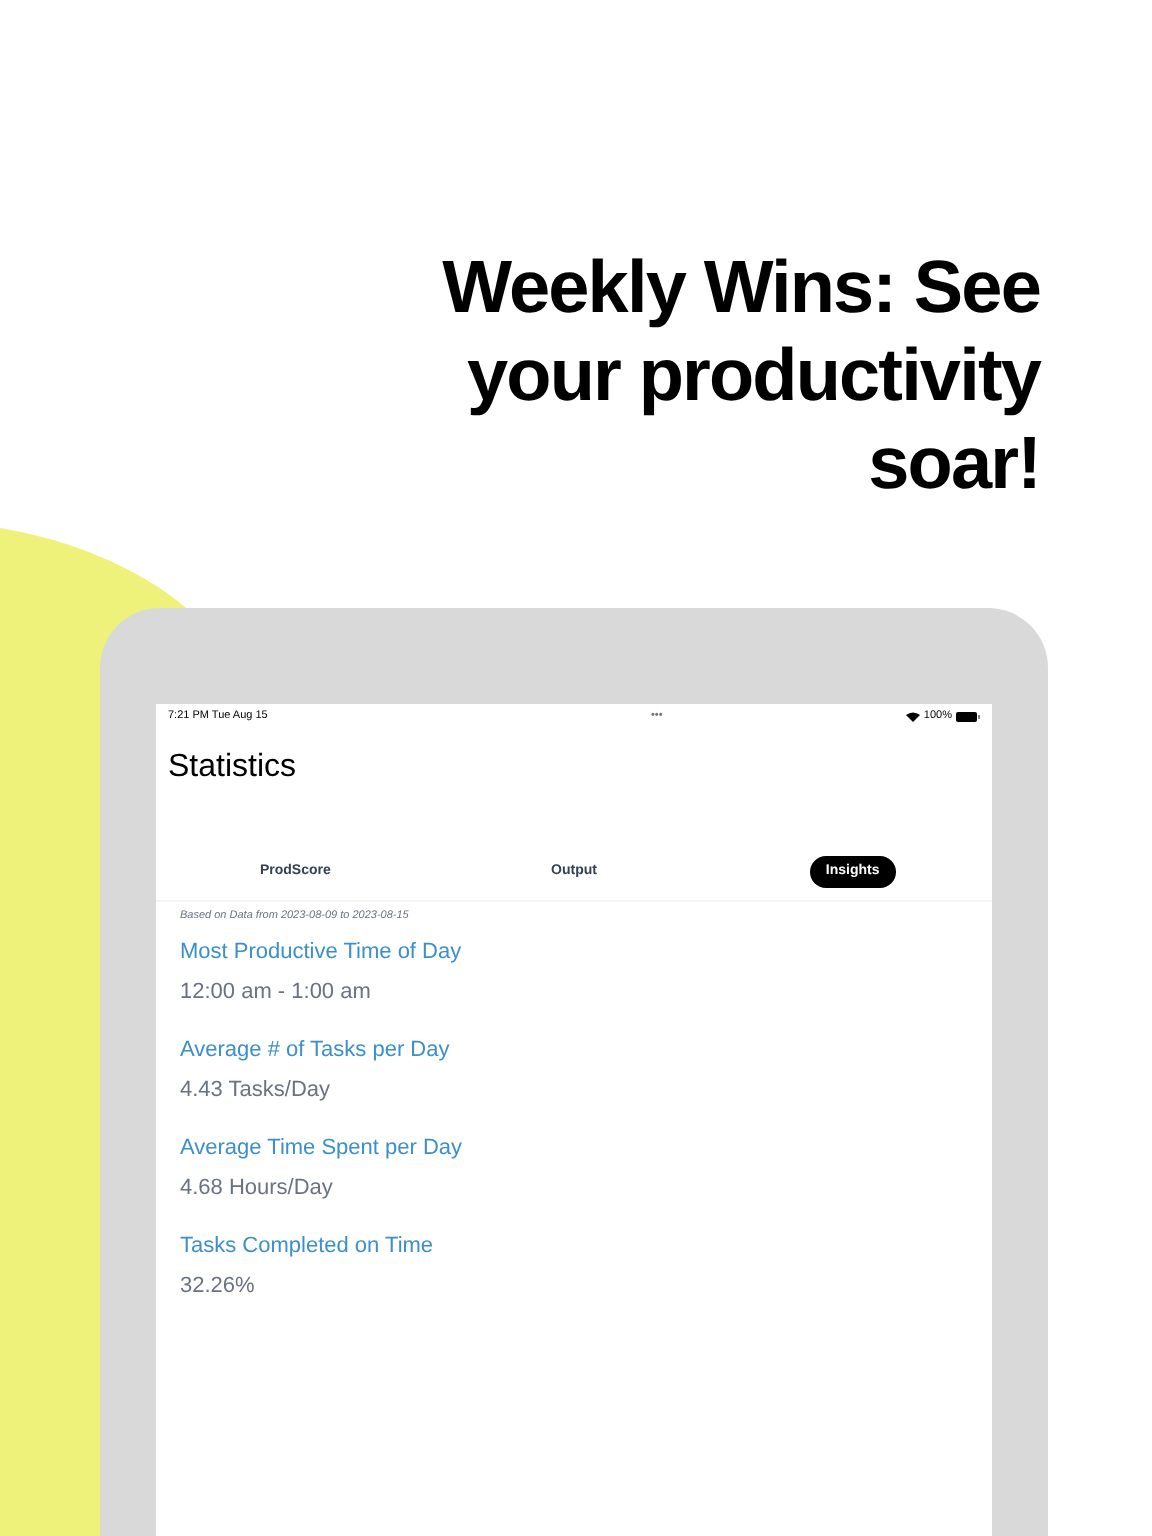  Describe the element at coordinates (912, 716) in the screenshot. I see `wifi-icon` at that location.